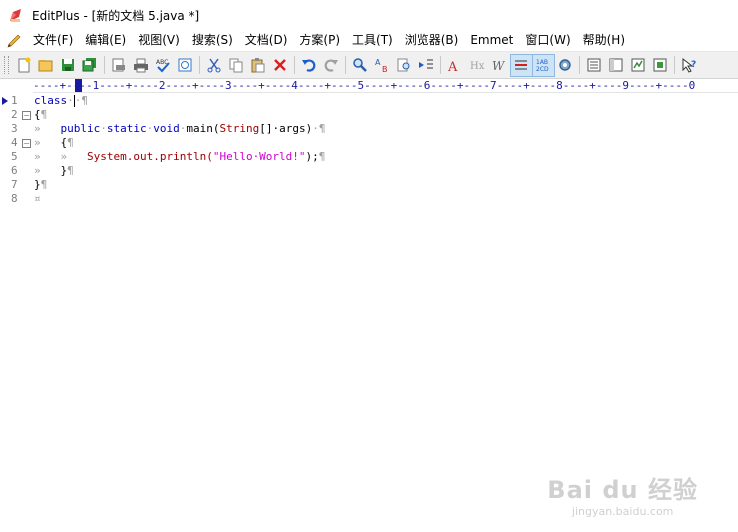 The image size is (738, 532). Describe the element at coordinates (212, 40) in the screenshot. I see `menu-search: 搜索(S)` at that location.